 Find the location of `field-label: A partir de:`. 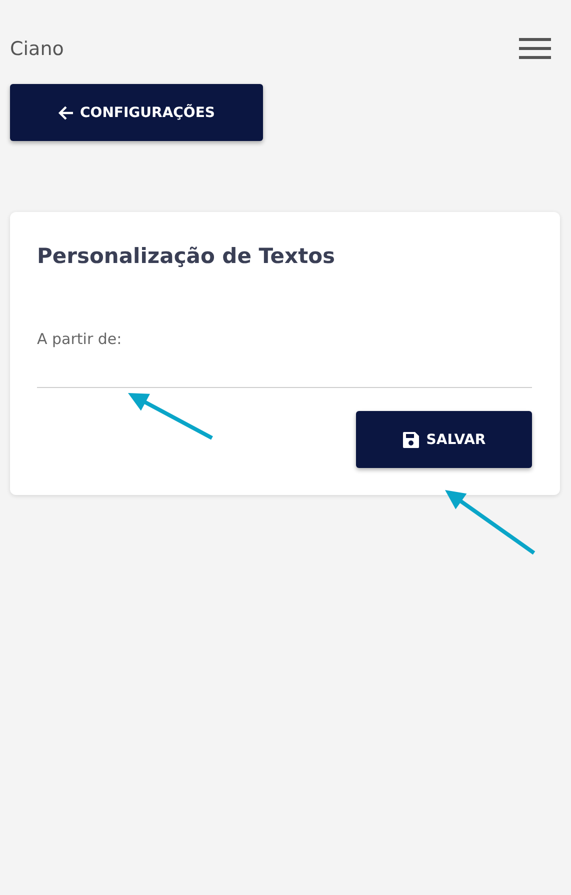

field-label: A partir de: is located at coordinates (80, 339).